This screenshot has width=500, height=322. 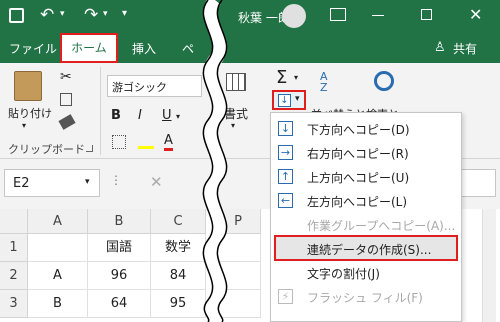 I want to click on restore-icon, so click(x=426, y=14).